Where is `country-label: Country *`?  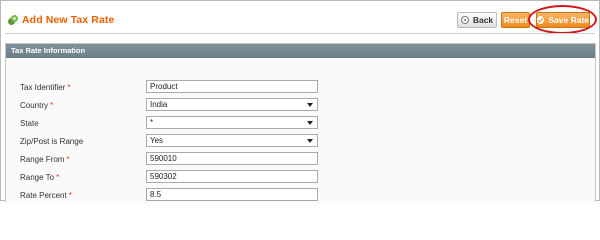
country-label: Country * is located at coordinates (37, 105).